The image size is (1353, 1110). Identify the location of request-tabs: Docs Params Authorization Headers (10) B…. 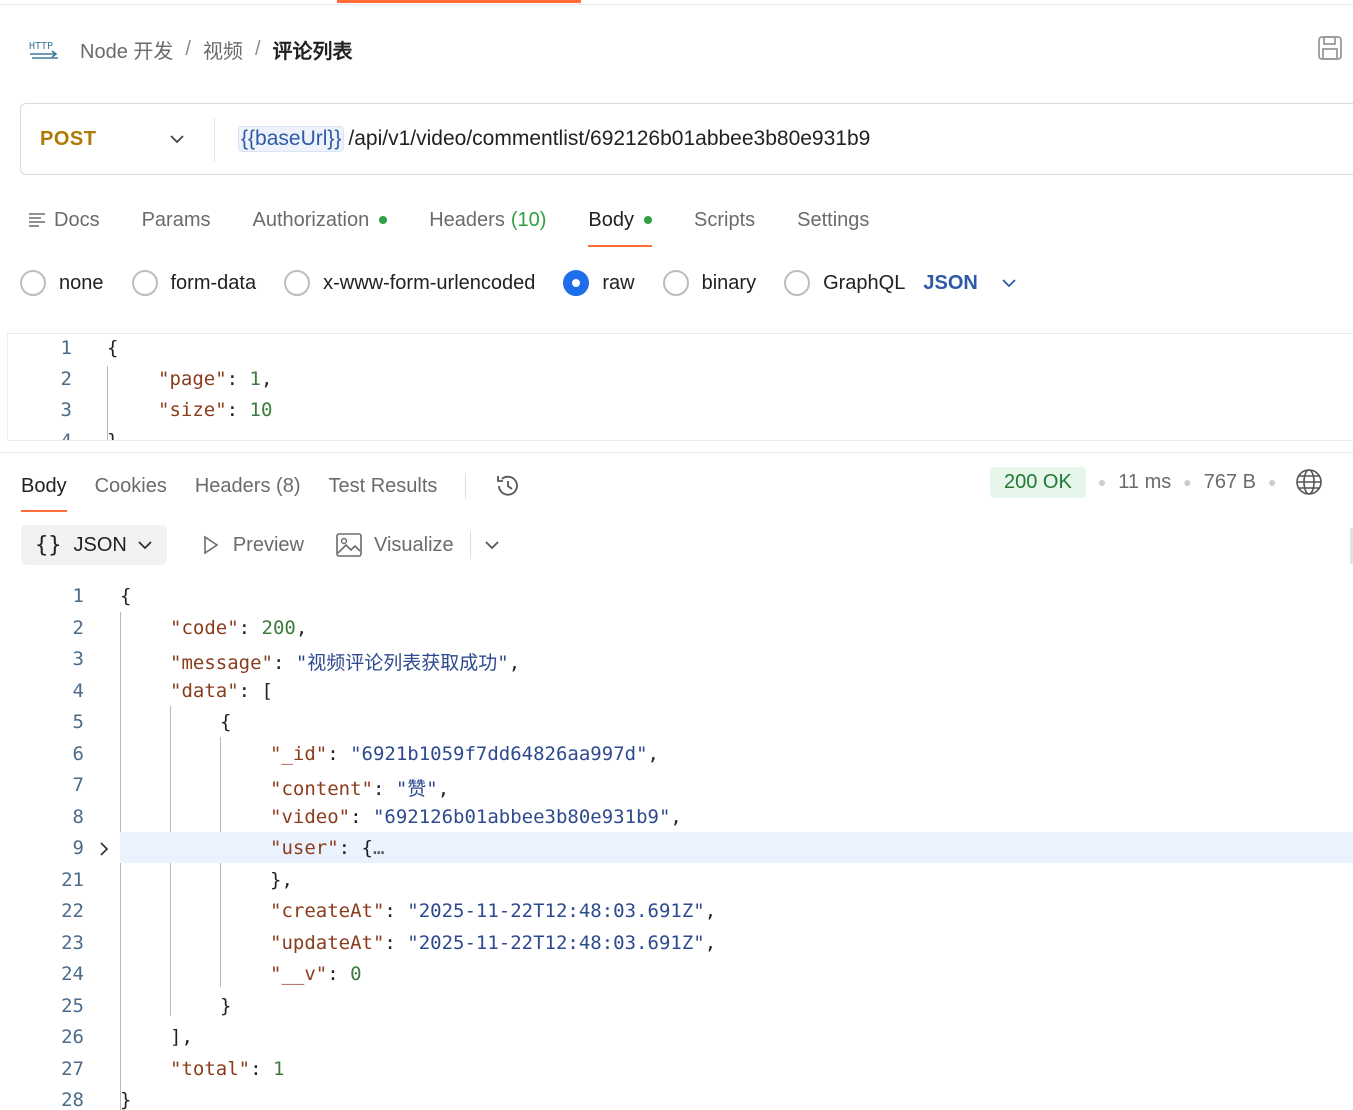
(469, 225).